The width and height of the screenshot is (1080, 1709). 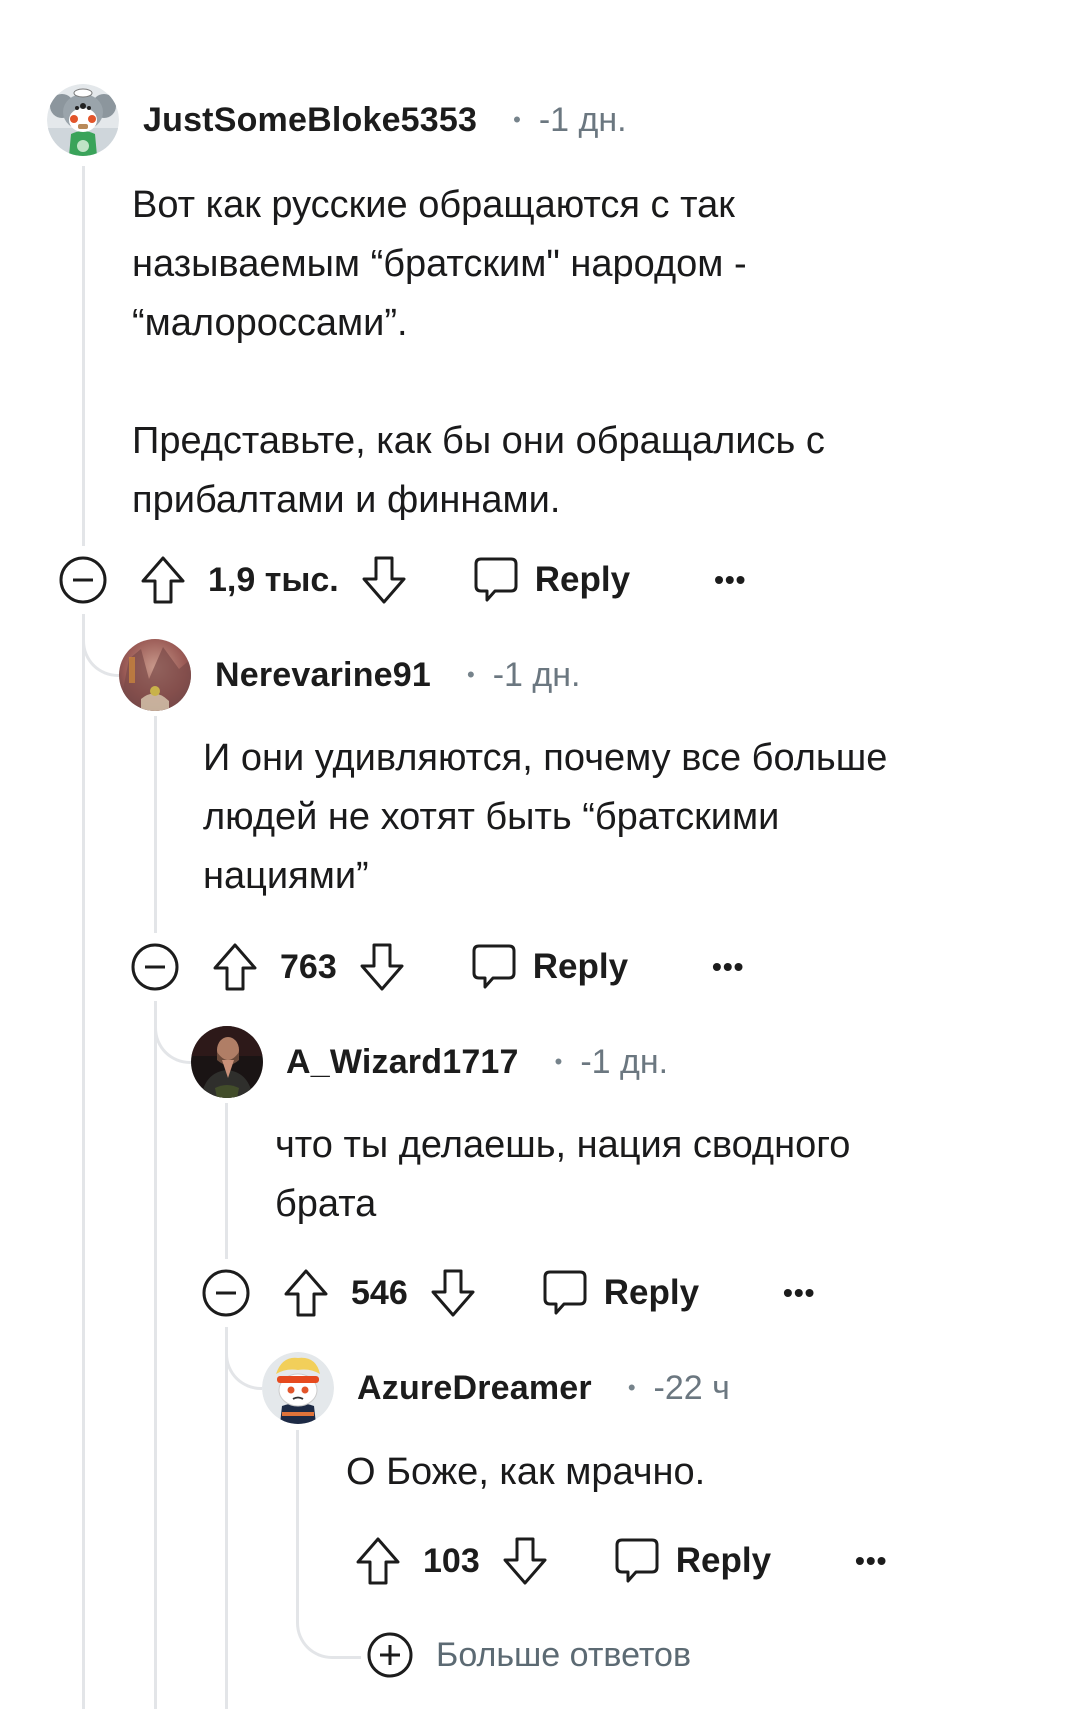 I want to click on username: JustSomeBloke5353, so click(x=310, y=120).